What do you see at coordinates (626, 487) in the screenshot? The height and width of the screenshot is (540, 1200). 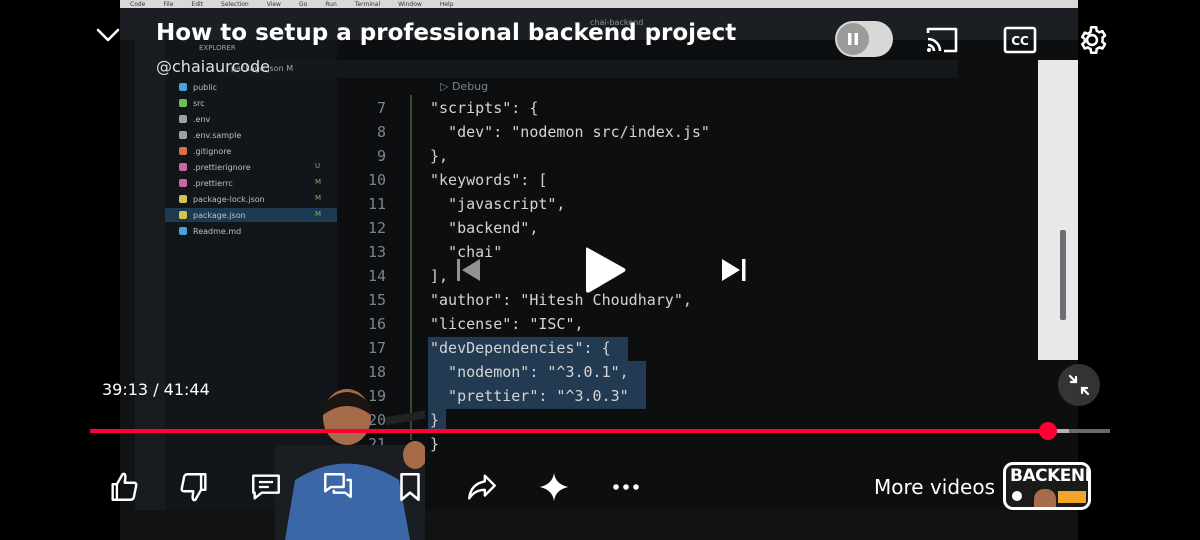 I see `more-options-icon` at bounding box center [626, 487].